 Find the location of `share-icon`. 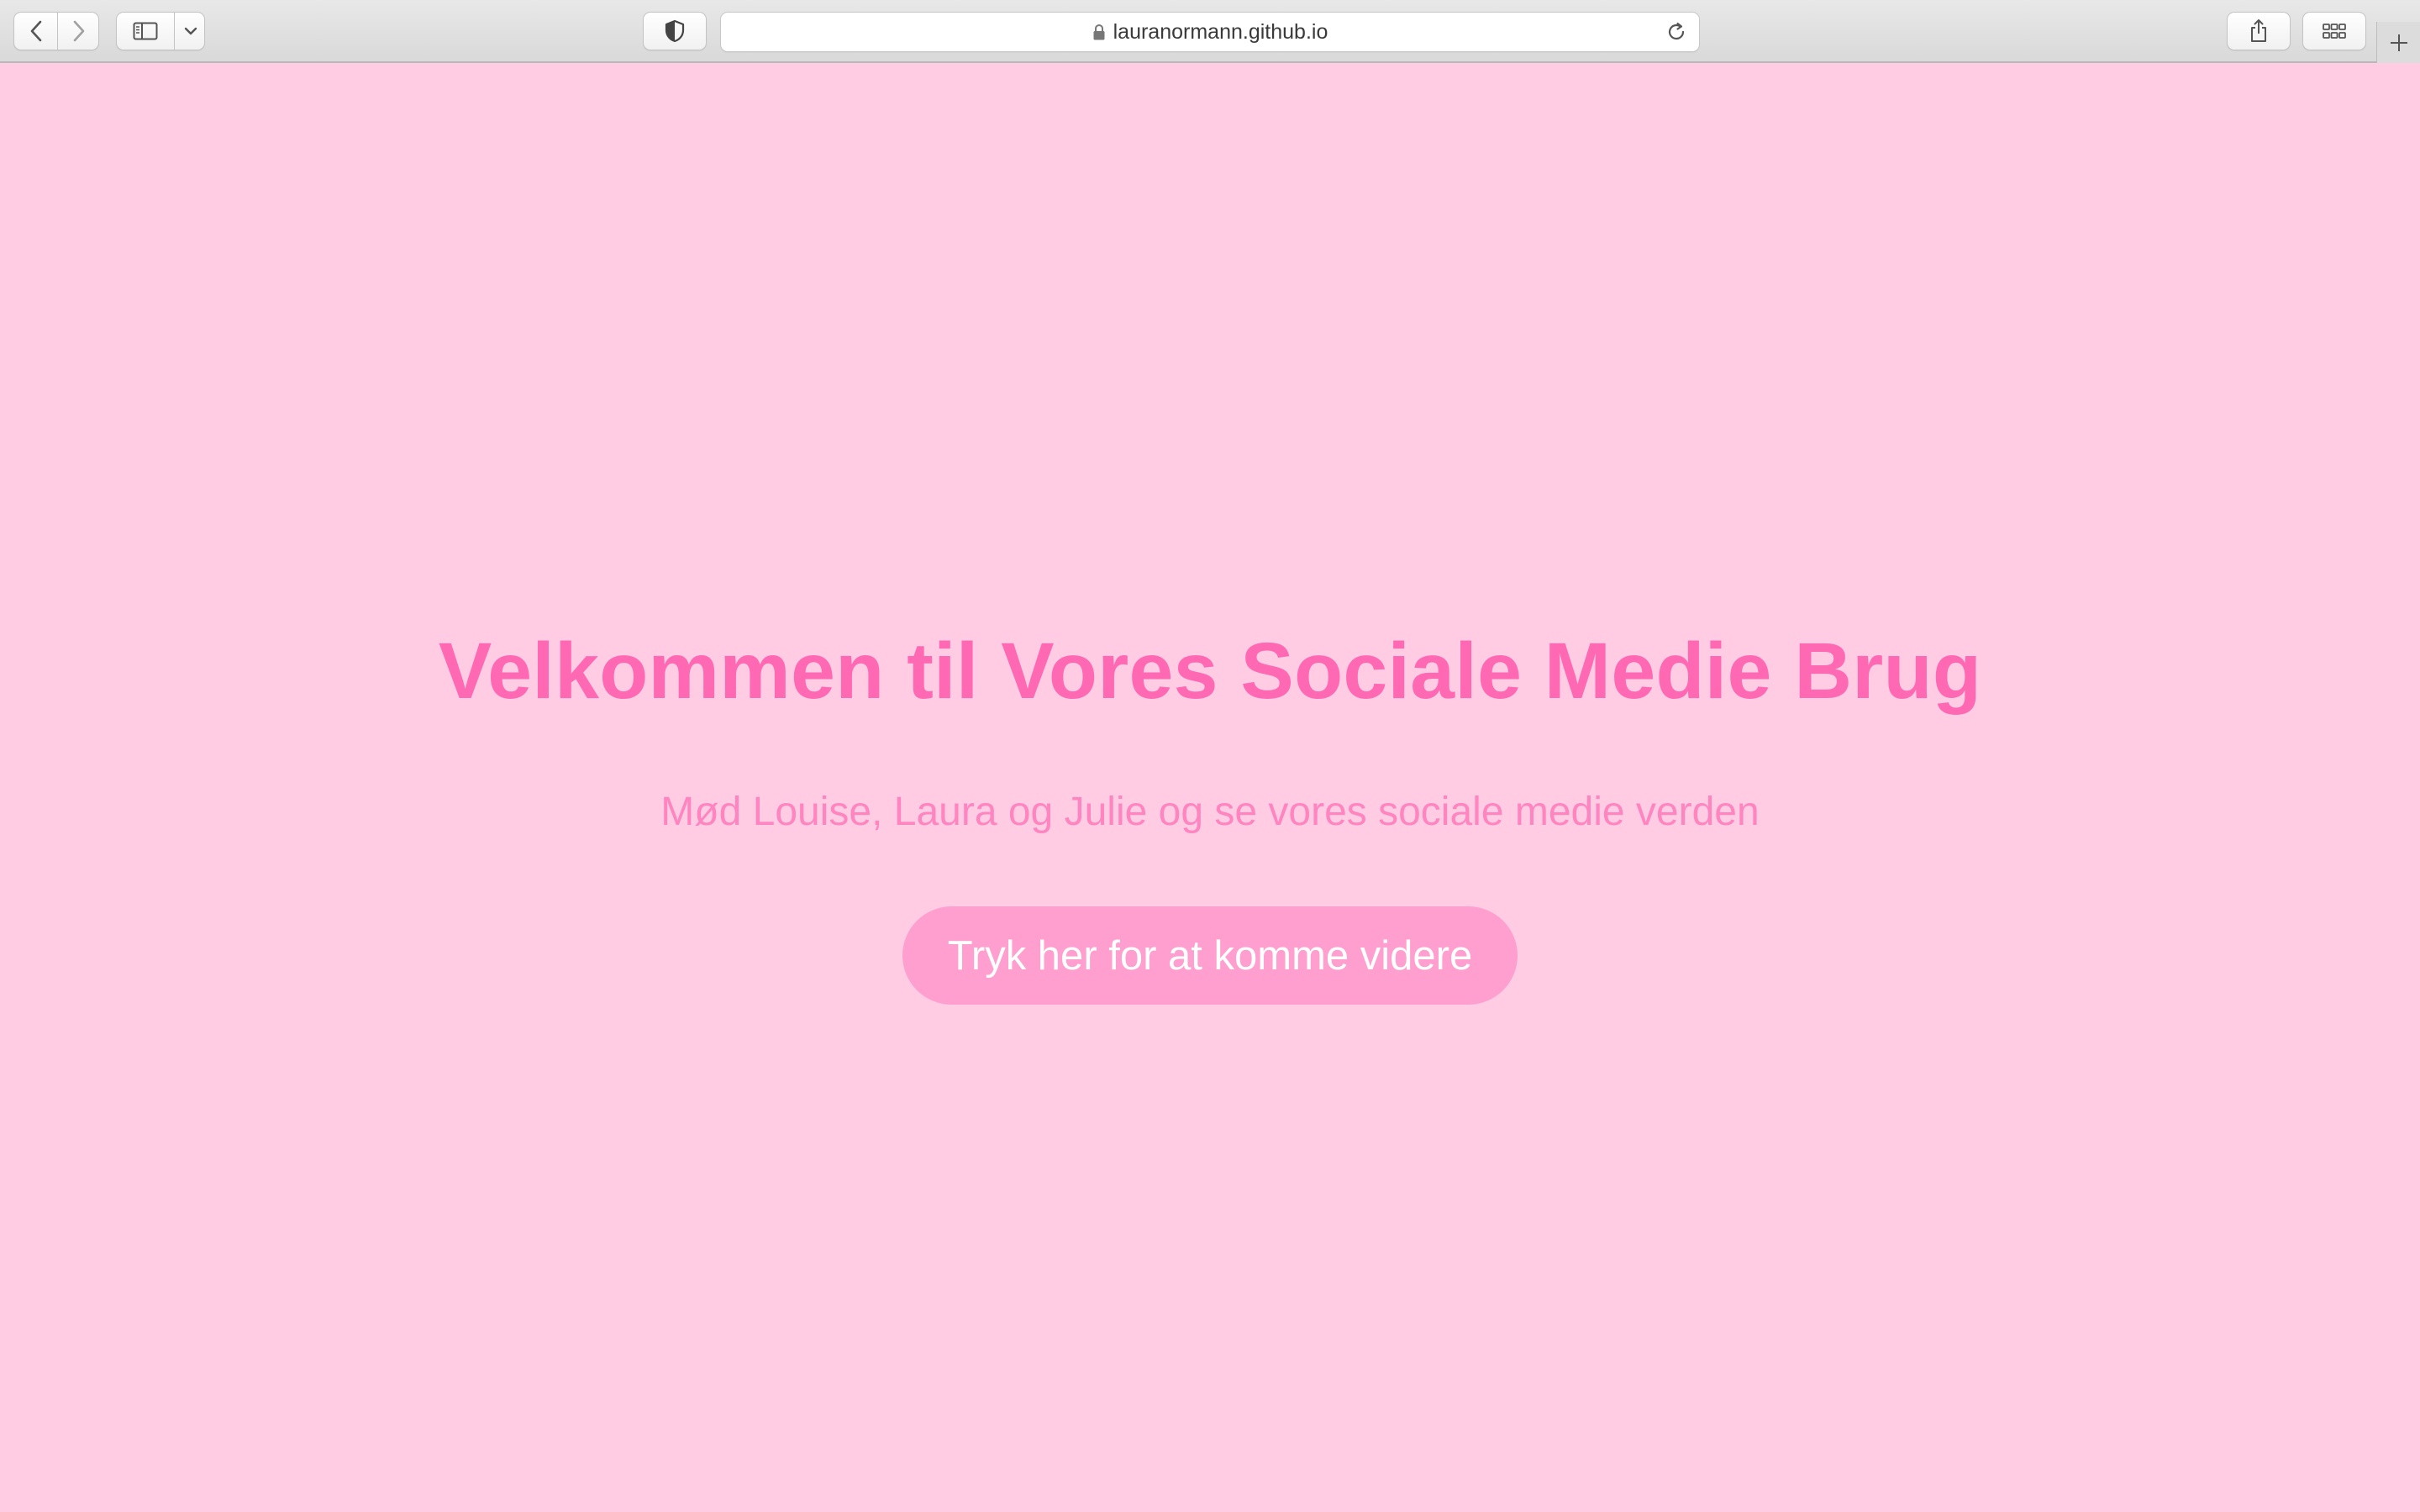

share-icon is located at coordinates (2258, 30).